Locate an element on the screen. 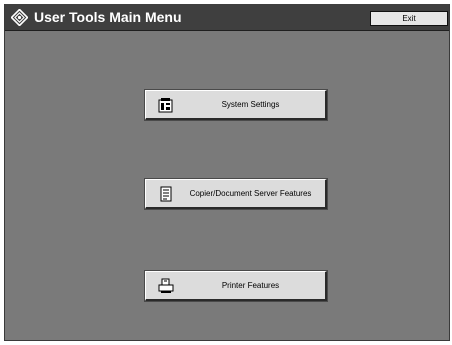 This screenshot has width=452, height=345. copier-document-server-button: Copier/Document Server Features is located at coordinates (236, 194).